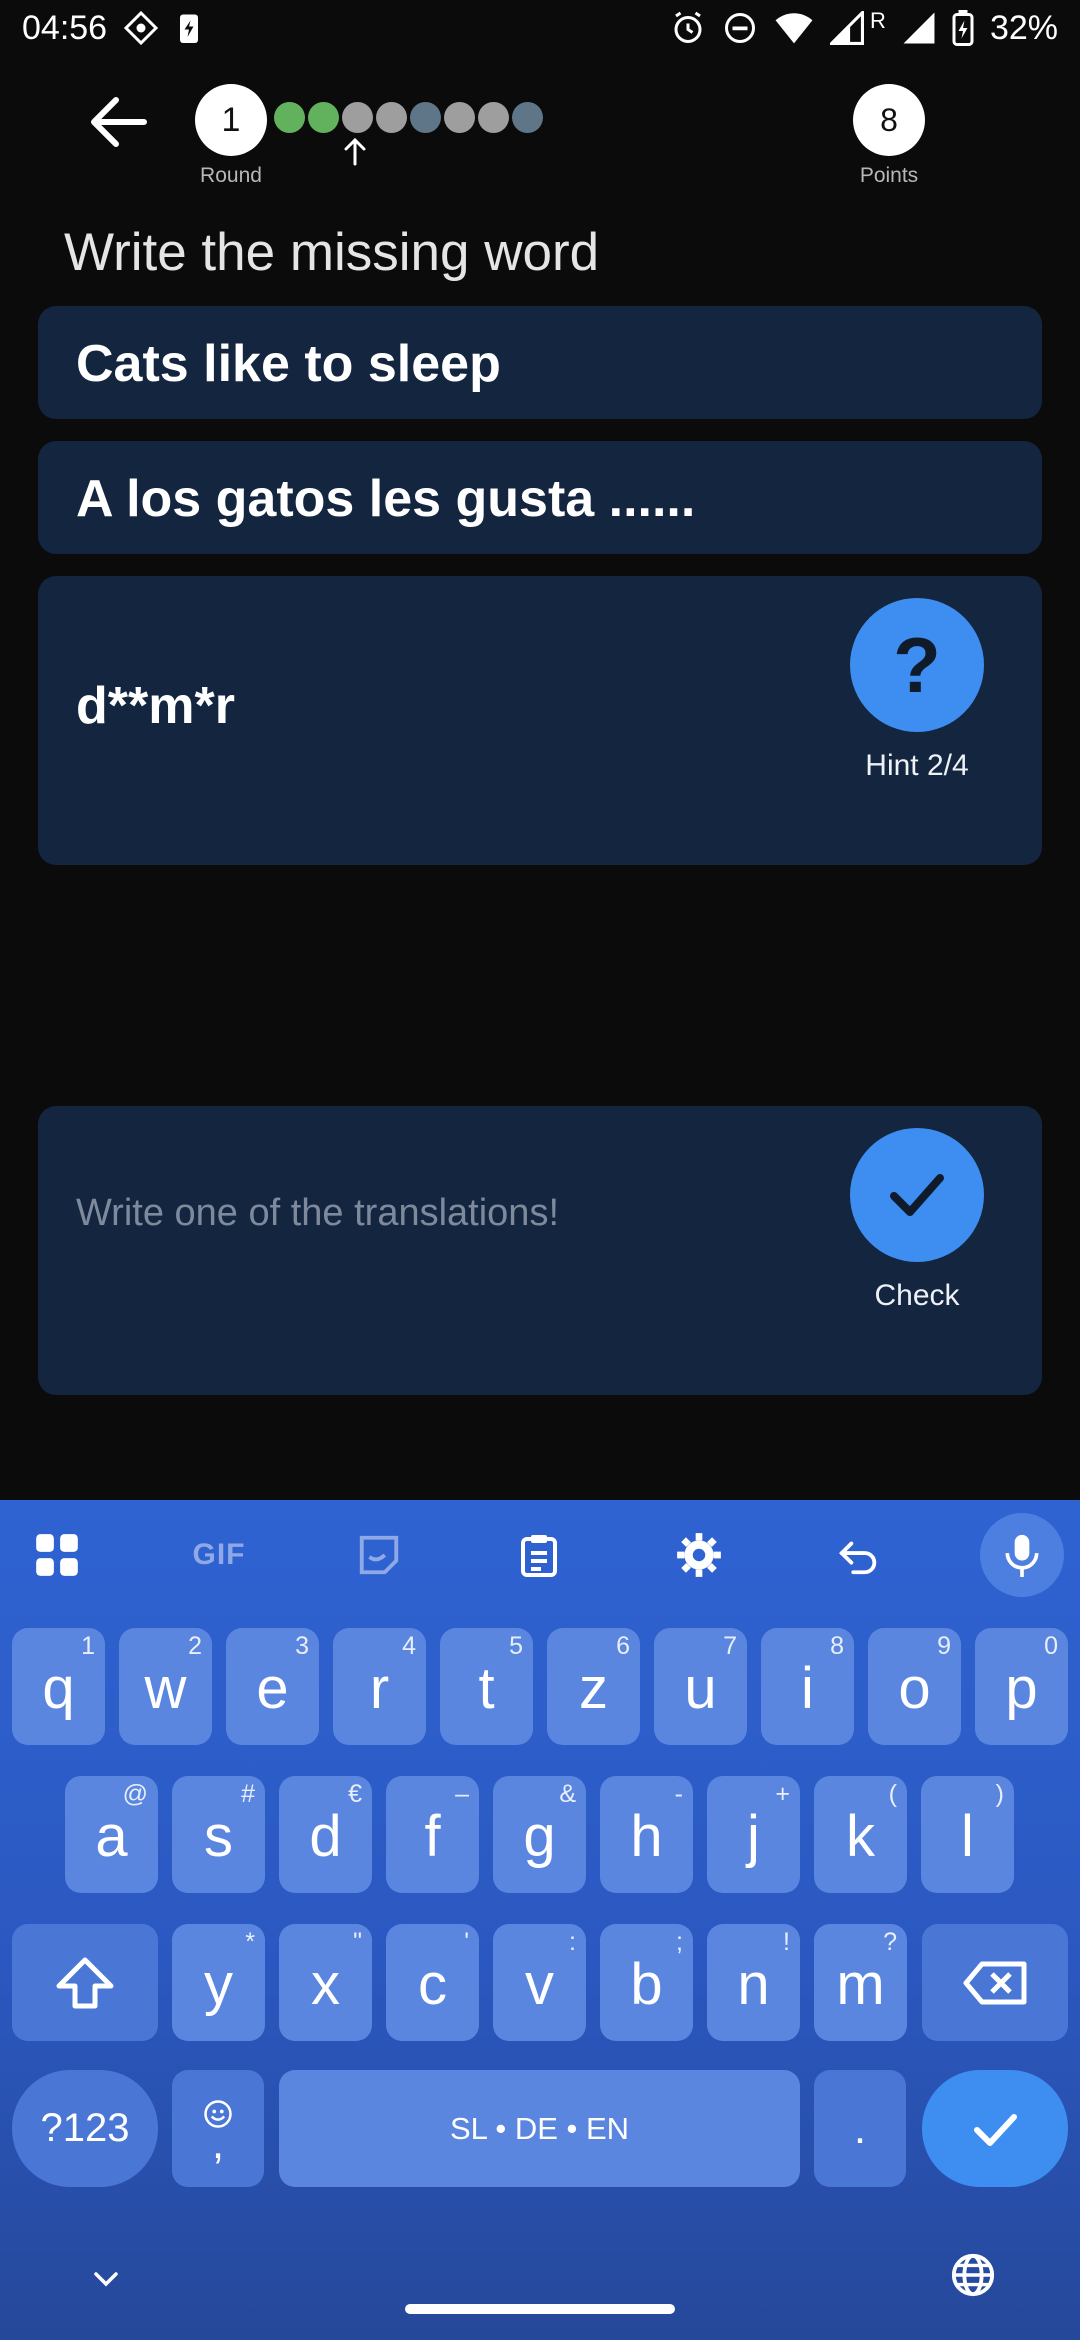  I want to click on key-y: y *, so click(218, 1982).